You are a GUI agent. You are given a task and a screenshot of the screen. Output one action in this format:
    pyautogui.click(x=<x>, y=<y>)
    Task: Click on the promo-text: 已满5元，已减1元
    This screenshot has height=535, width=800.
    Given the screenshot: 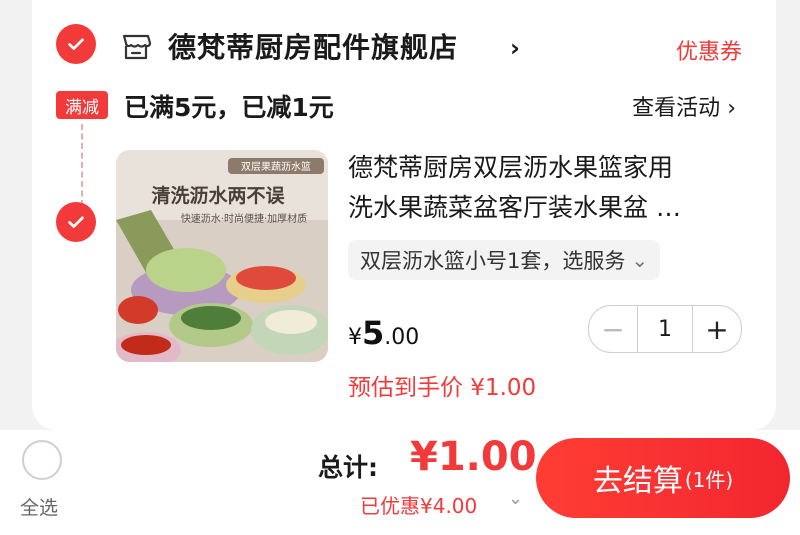 What is the action you would take?
    pyautogui.click(x=229, y=107)
    